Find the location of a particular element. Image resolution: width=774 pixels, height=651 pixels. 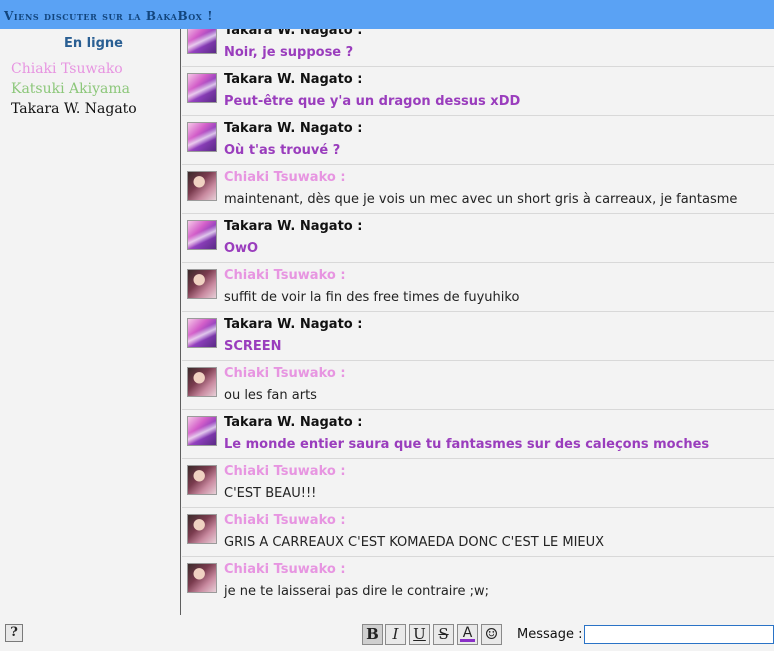

chat-message: Takara W. Nagato : OwO is located at coordinates (478, 237).